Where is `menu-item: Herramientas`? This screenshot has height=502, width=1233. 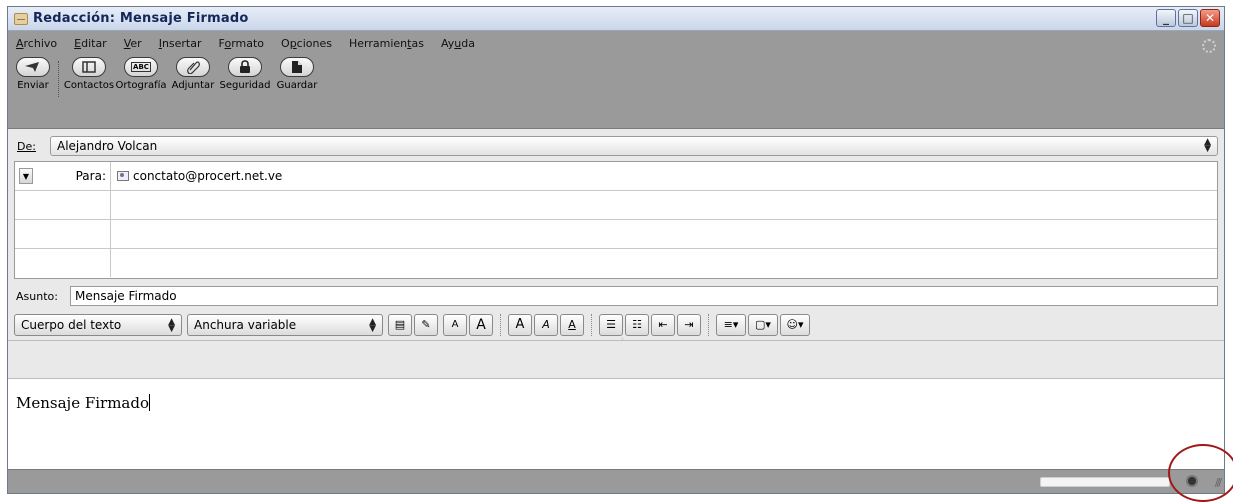 menu-item: Herramientas is located at coordinates (386, 43).